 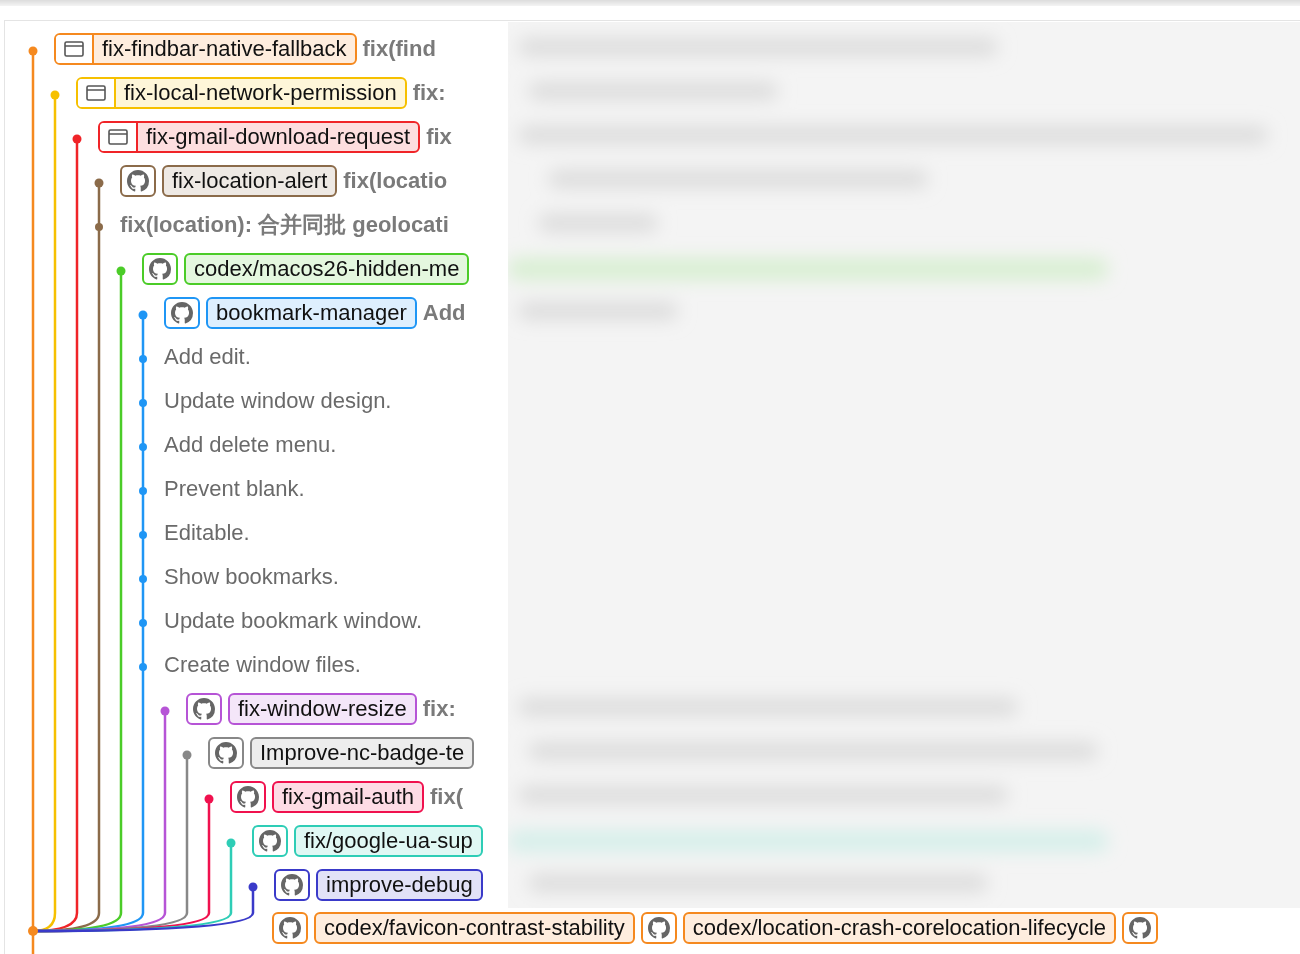 I want to click on branch-label: fix/google-ua-sup, so click(x=388, y=841).